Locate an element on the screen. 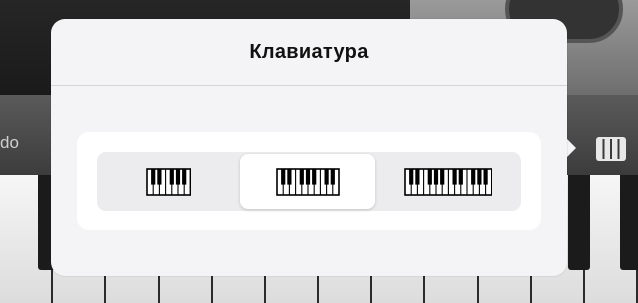 The image size is (638, 303). keyboard-icon is located at coordinates (611, 149).